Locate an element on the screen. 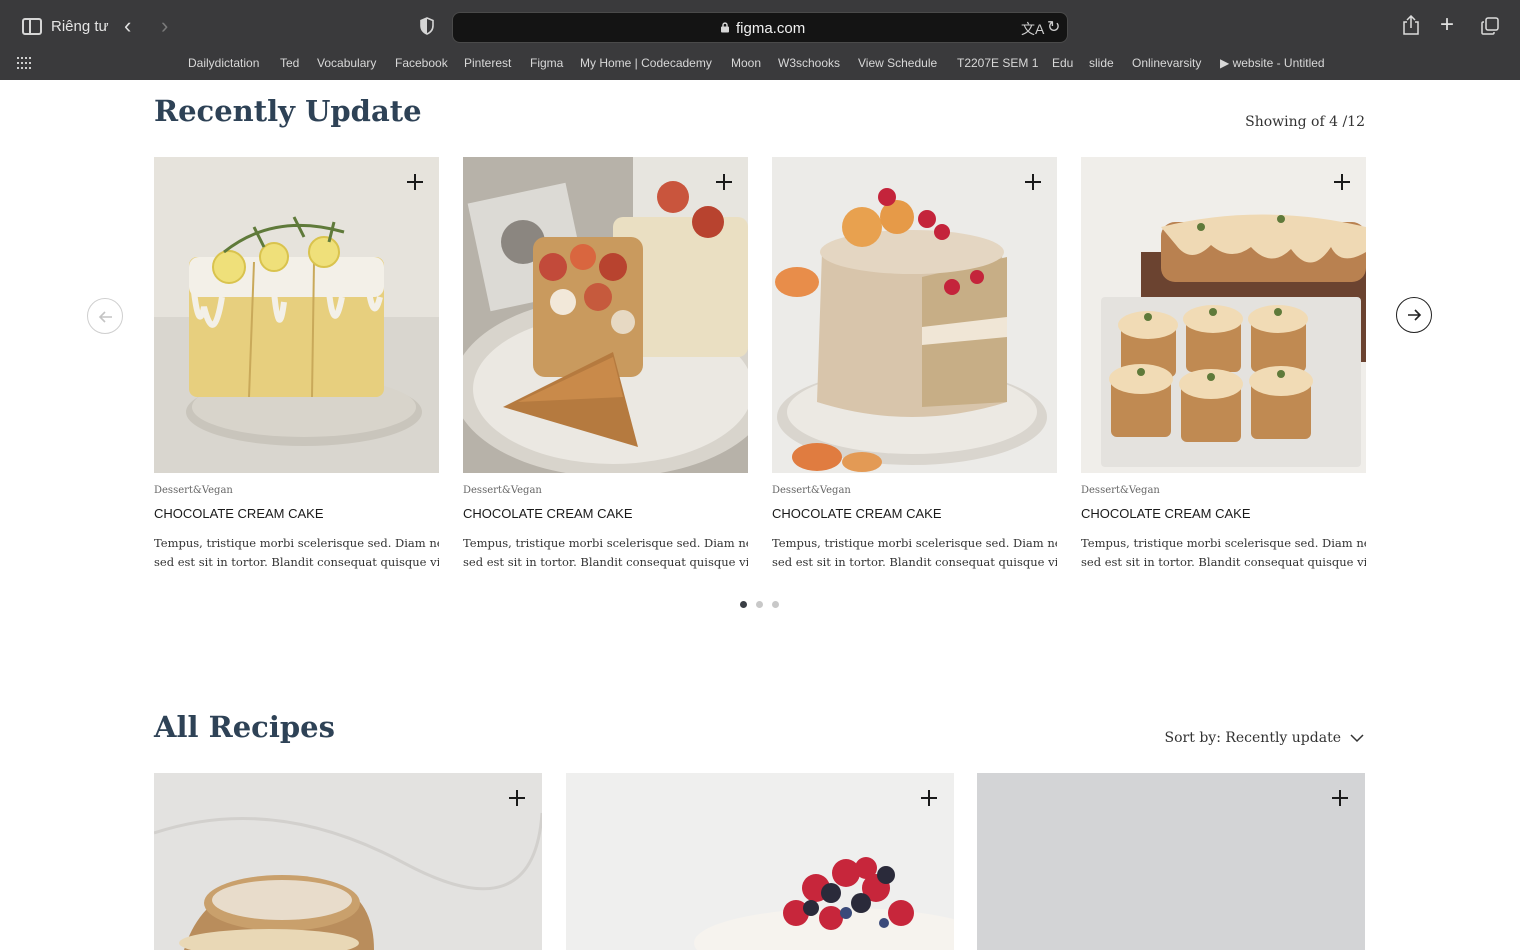 The width and height of the screenshot is (1520, 950). bookmark-item: Figma is located at coordinates (546, 63).